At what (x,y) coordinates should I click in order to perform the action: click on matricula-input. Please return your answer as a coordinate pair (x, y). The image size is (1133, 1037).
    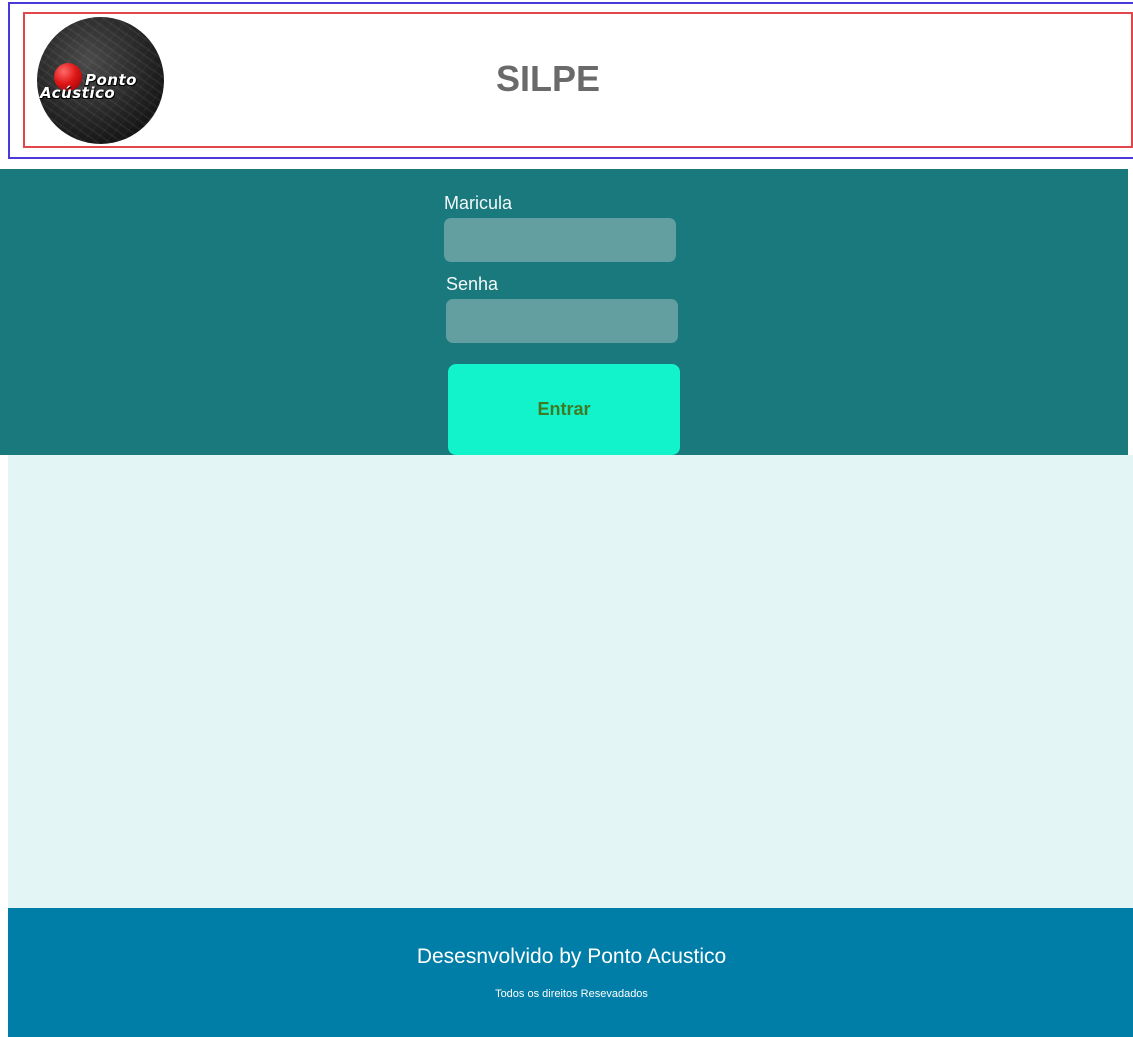
    Looking at the image, I should click on (560, 240).